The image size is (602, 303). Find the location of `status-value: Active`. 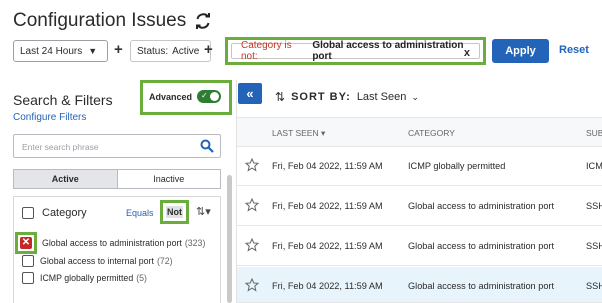

status-value: Active is located at coordinates (186, 51).